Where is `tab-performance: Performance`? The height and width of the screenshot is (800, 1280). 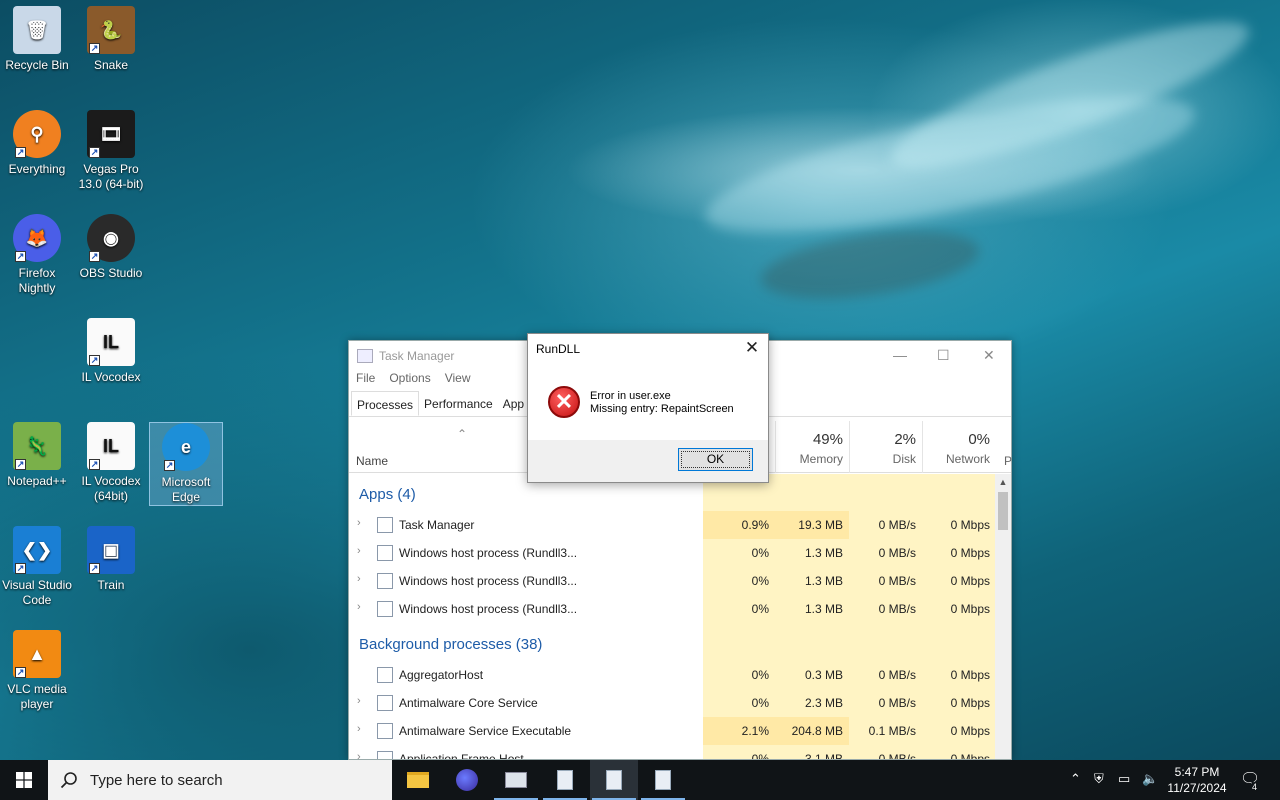
tab-performance: Performance is located at coordinates (458, 403).